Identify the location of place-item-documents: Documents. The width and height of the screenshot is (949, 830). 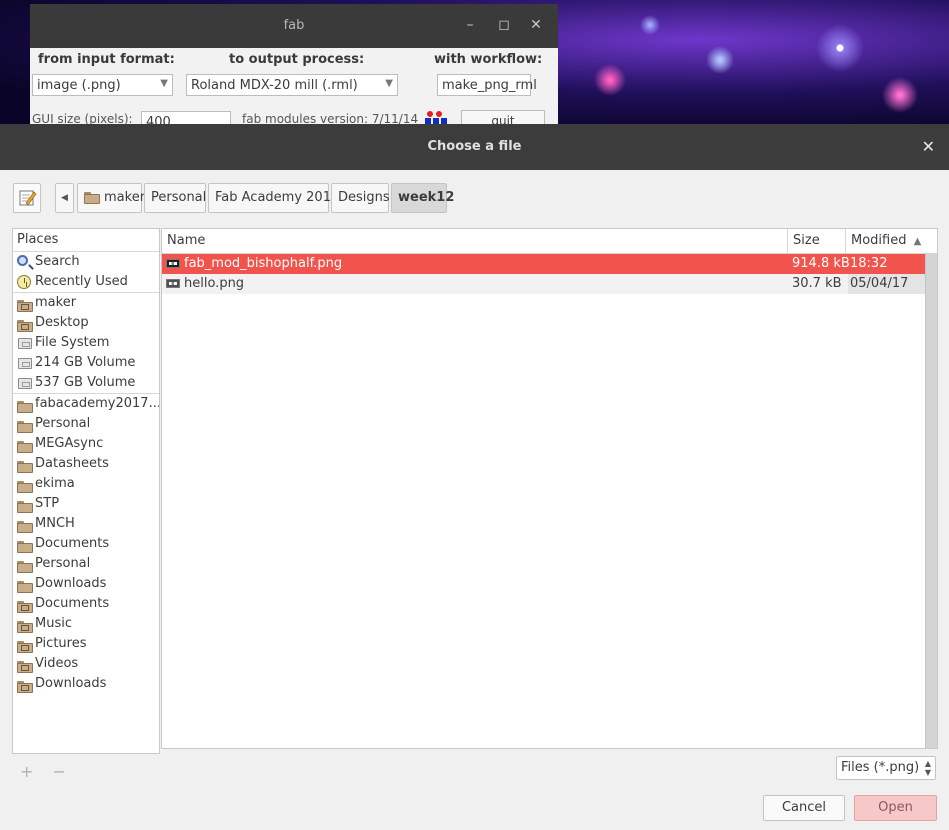
(86, 544).